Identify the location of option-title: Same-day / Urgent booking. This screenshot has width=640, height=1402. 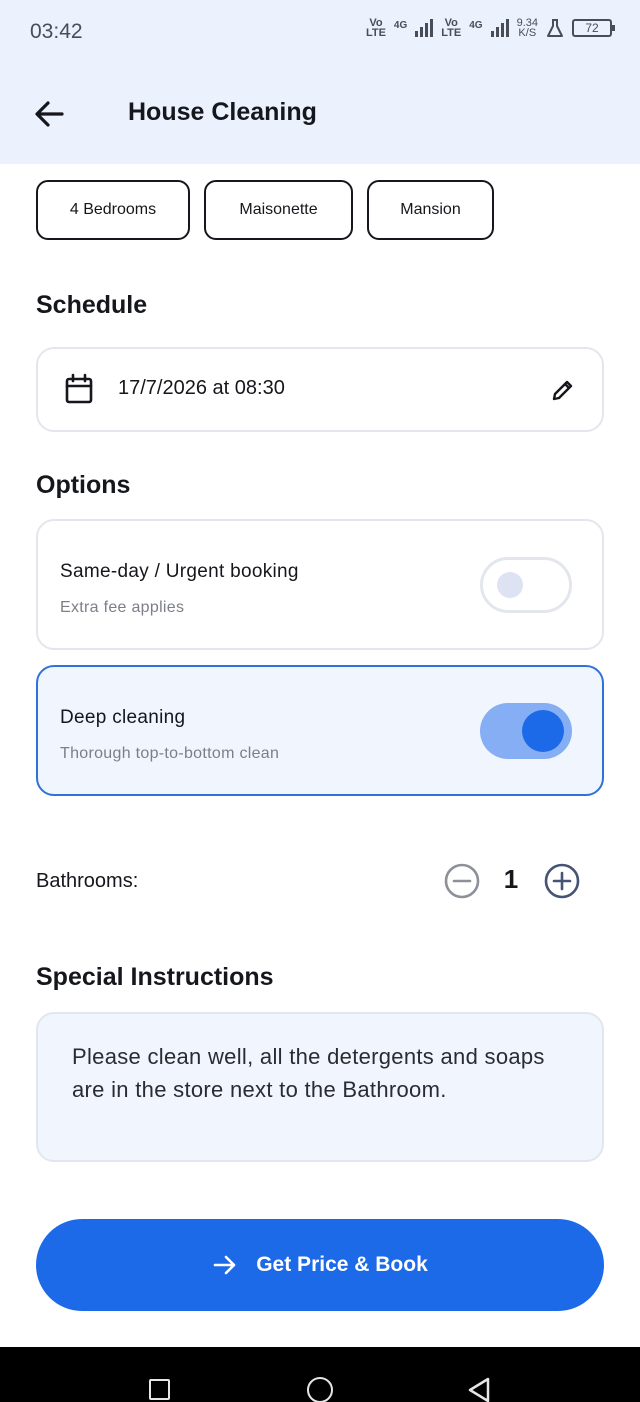
(179, 571).